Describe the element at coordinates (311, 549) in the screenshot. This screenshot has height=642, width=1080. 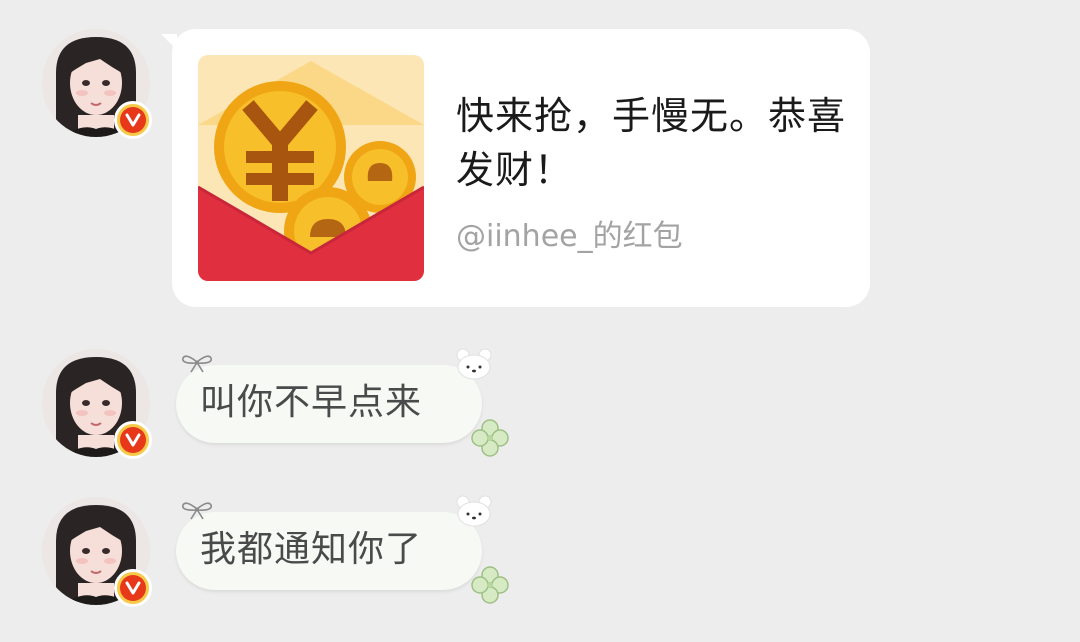
I see `message-text: 我都通知你了` at that location.